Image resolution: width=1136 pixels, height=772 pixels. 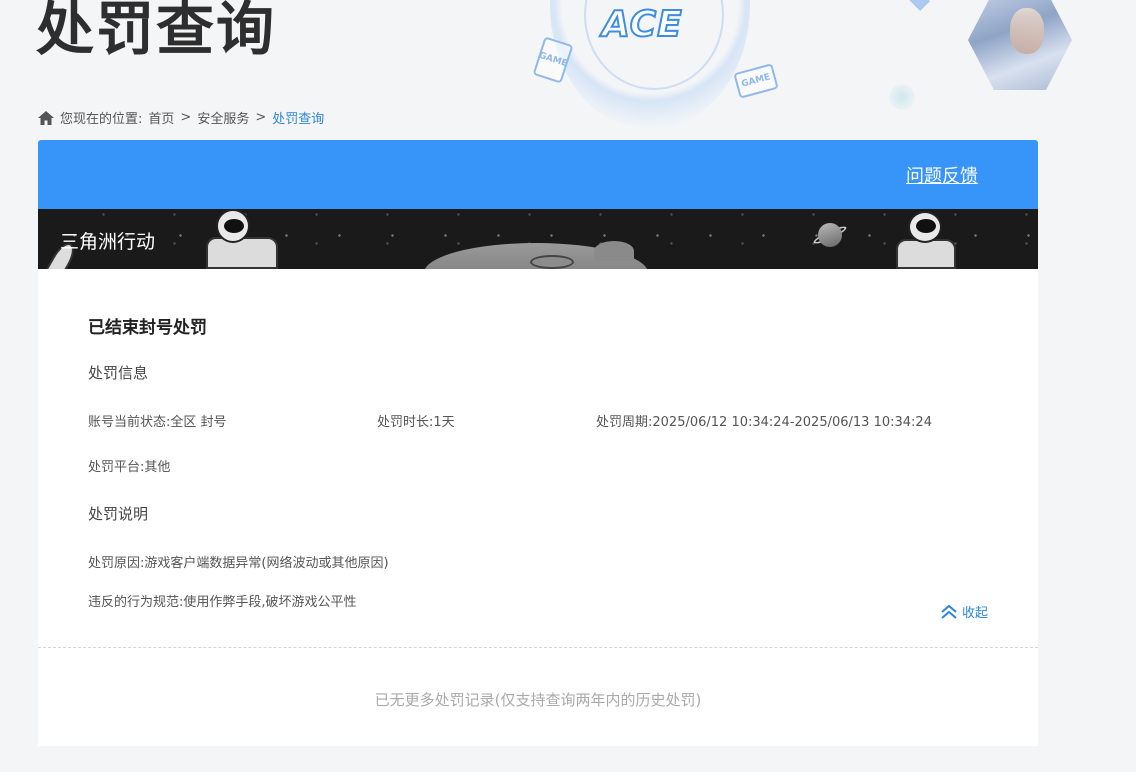 I want to click on saucer-hatch, so click(x=552, y=262).